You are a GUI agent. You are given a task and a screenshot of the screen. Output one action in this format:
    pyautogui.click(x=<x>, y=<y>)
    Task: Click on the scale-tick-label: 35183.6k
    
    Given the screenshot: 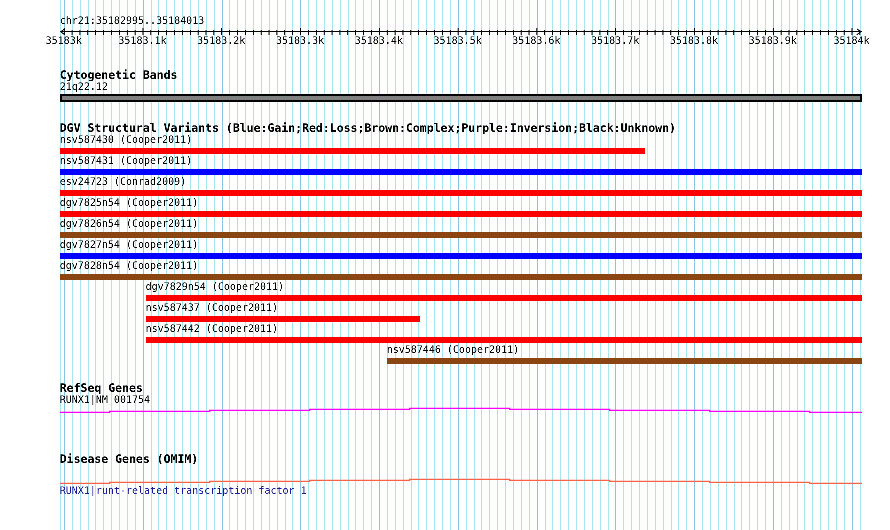 What is the action you would take?
    pyautogui.click(x=536, y=42)
    